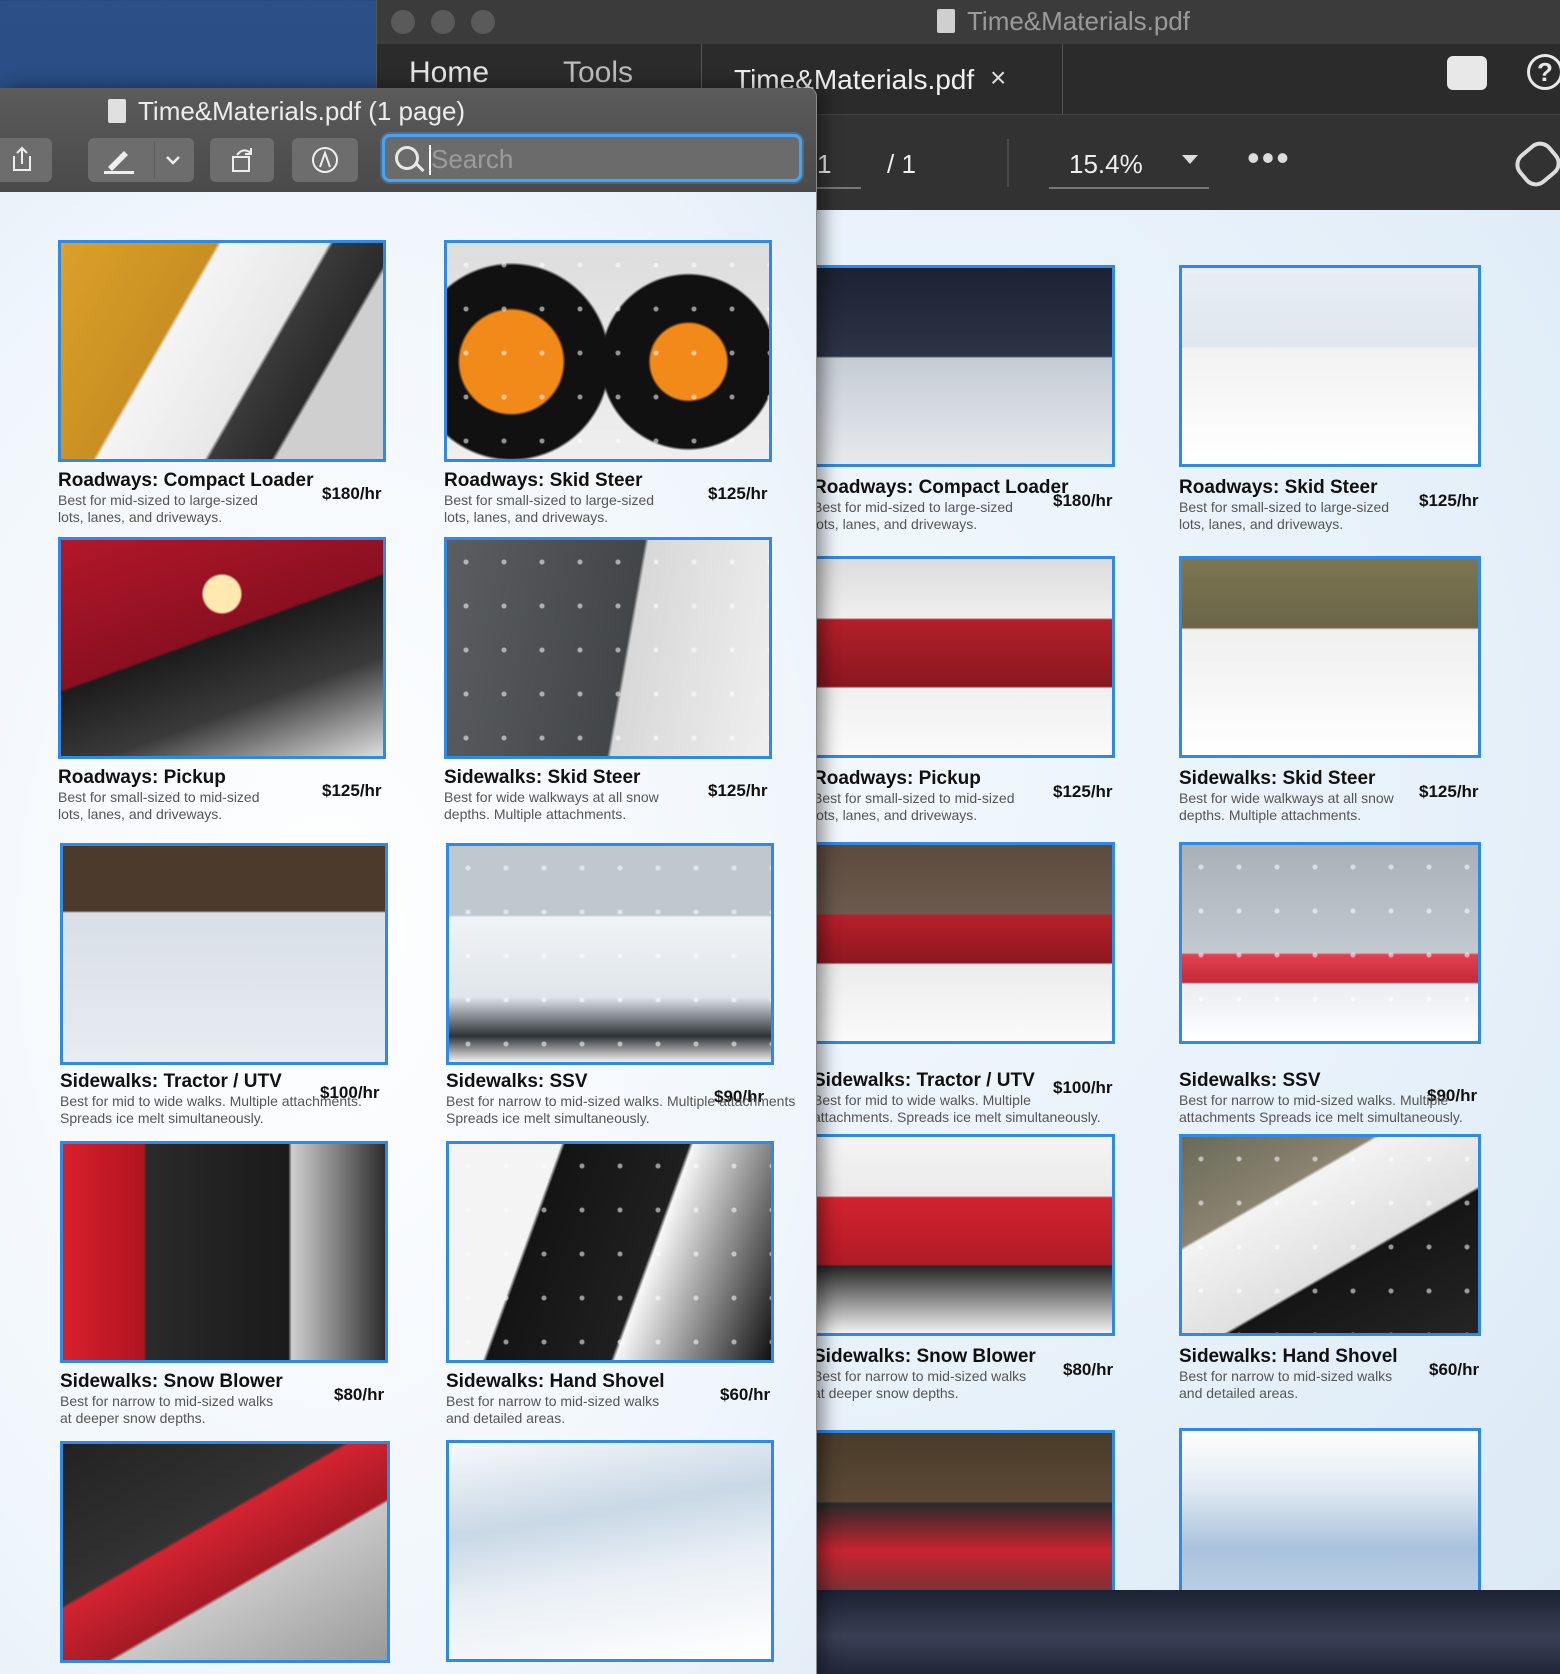 This screenshot has height=1674, width=1560. What do you see at coordinates (1063, 21) in the screenshot?
I see `window-title: Time&Materials.pdf` at bounding box center [1063, 21].